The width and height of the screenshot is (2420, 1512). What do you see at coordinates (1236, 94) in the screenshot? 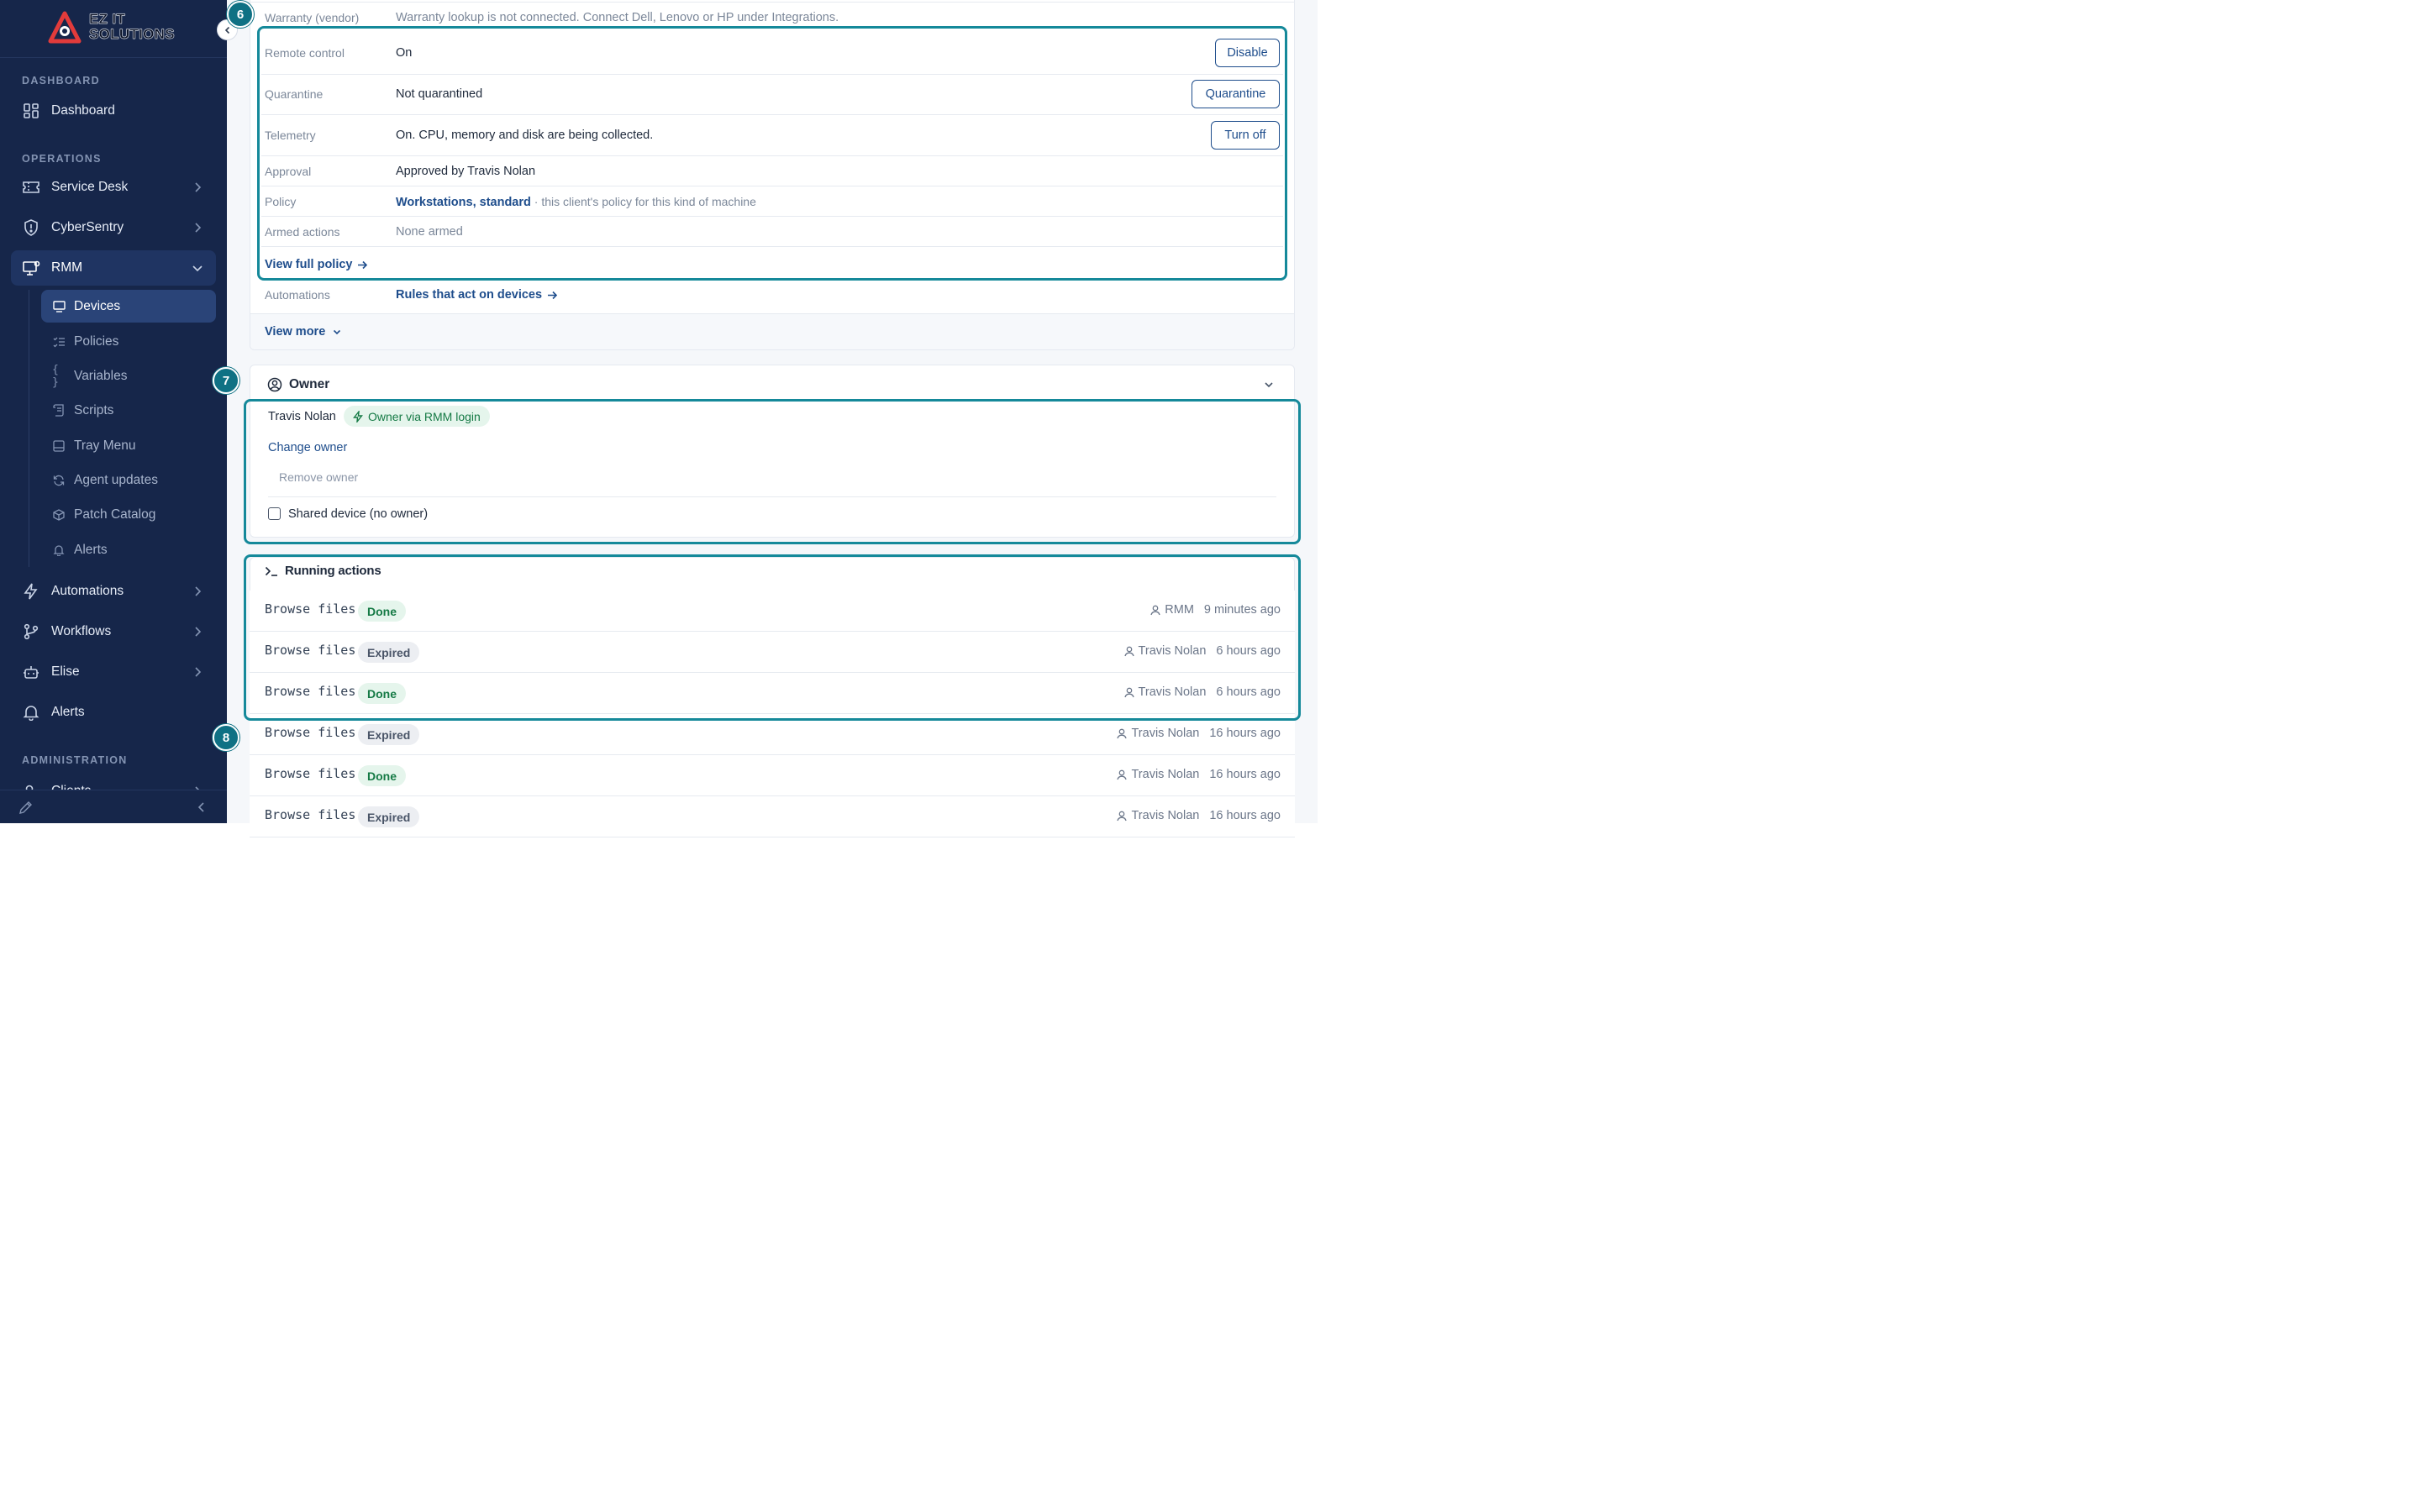
I see `quarantine-button: Quarantine` at bounding box center [1236, 94].